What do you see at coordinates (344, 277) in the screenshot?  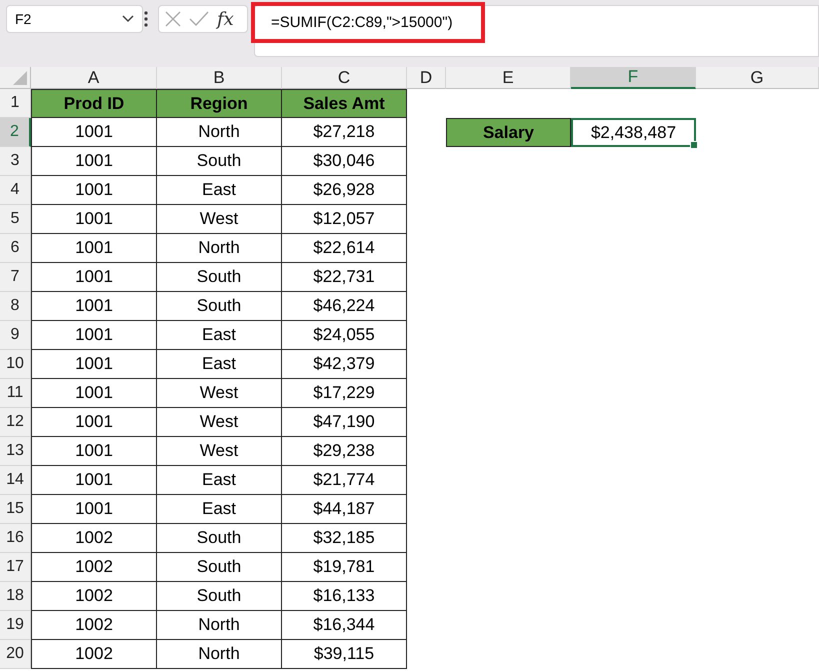 I see `table-cell: $22,731` at bounding box center [344, 277].